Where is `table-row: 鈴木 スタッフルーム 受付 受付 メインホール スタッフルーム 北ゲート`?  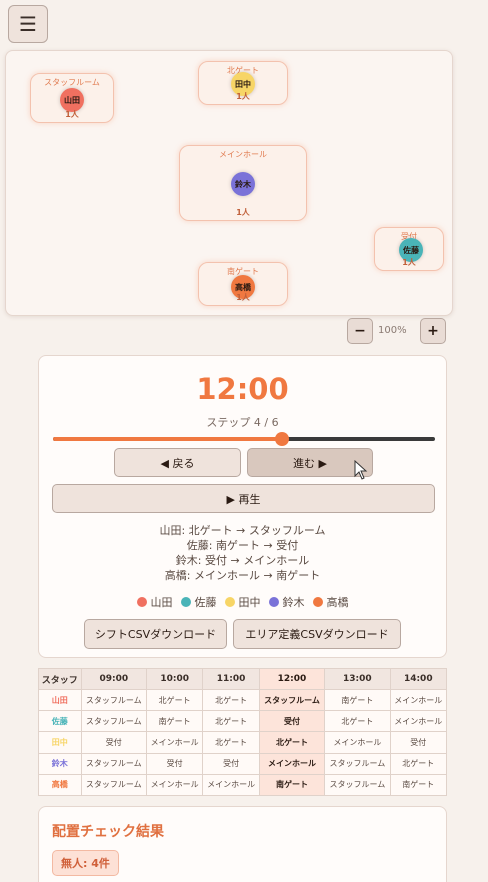
table-row: 鈴木 スタッフルーム 受付 受付 メインホール スタッフルーム 北ゲート is located at coordinates (243, 763).